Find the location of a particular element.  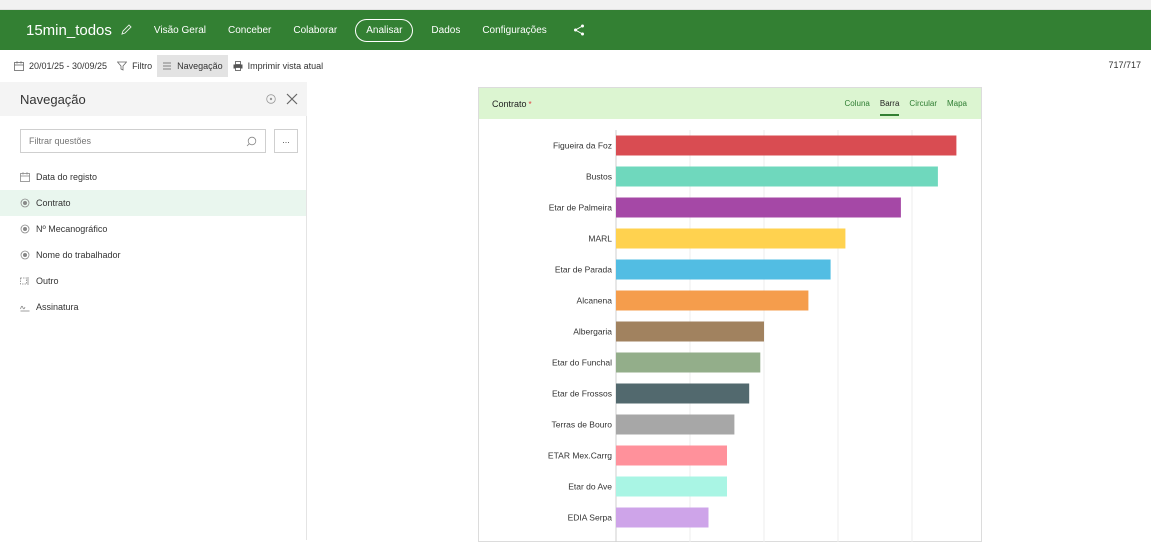

navigation-button: Navegação is located at coordinates (192, 66).